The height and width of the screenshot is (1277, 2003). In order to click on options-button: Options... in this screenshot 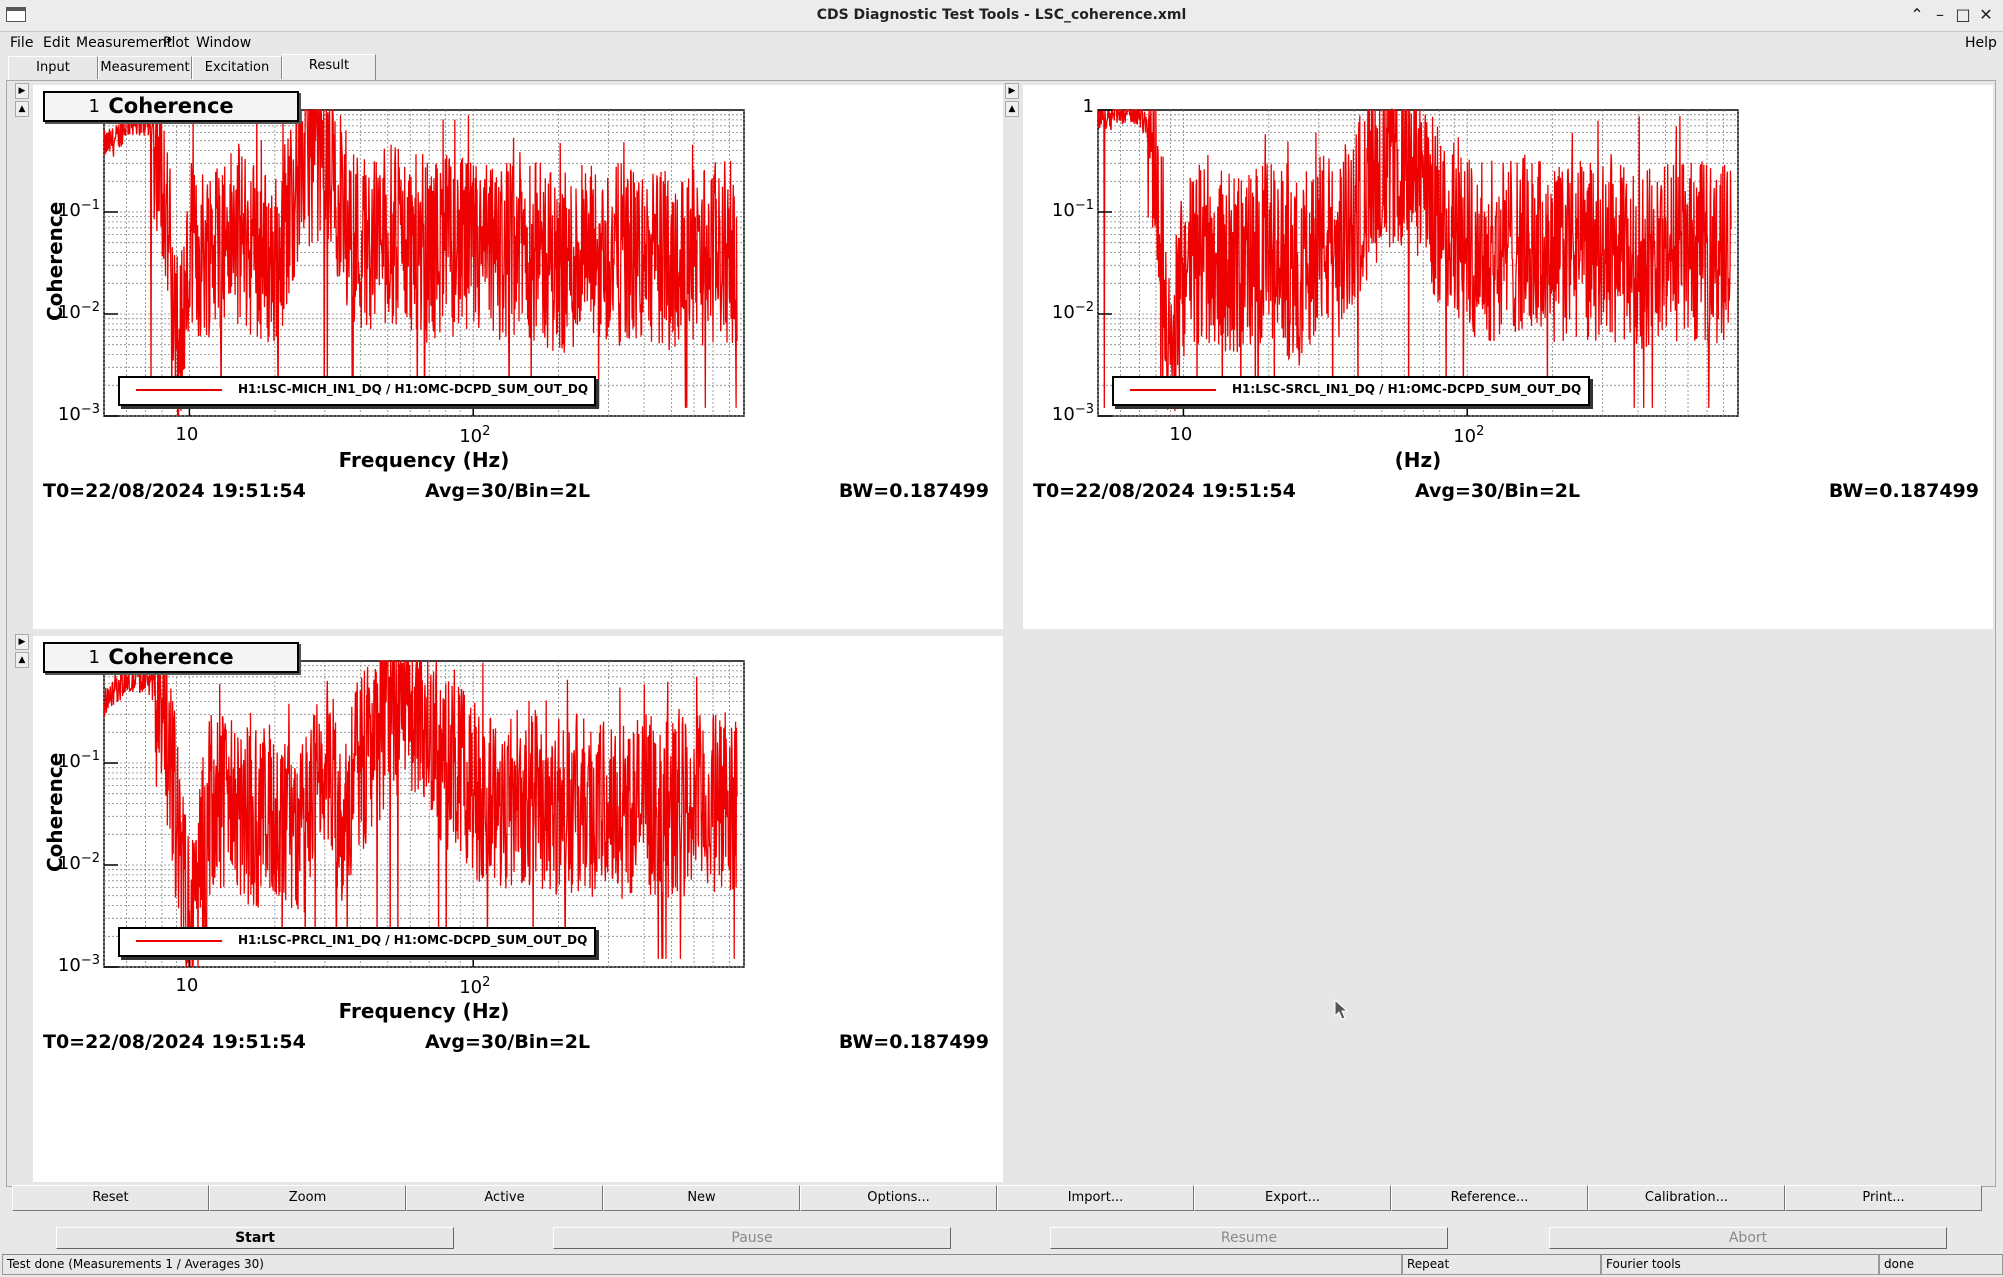, I will do `click(898, 1198)`.